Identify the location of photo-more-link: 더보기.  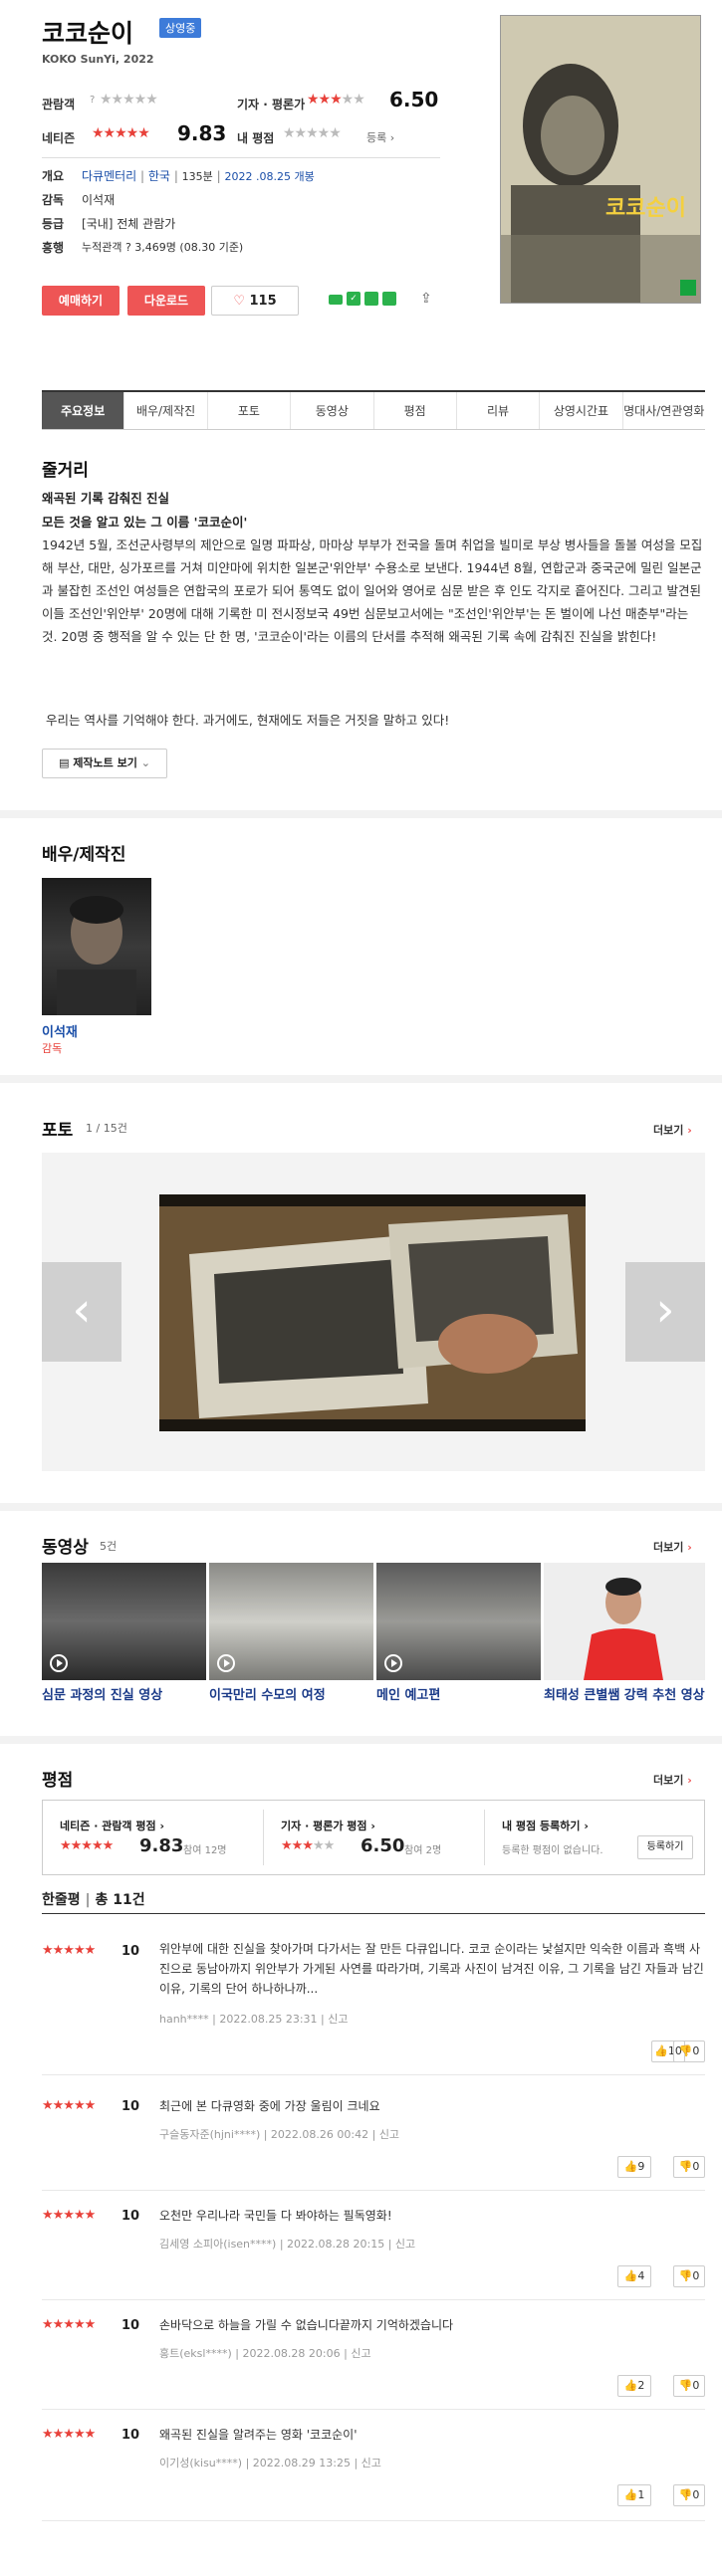
(672, 1130).